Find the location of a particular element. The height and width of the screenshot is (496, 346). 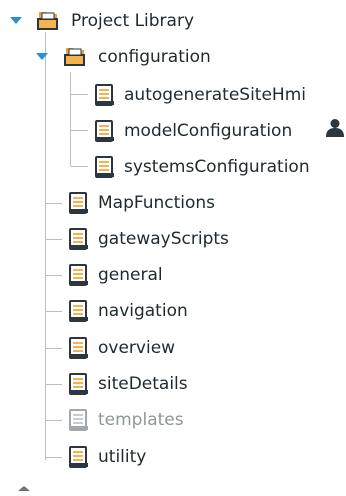

tree-node-general: general is located at coordinates (116, 275).